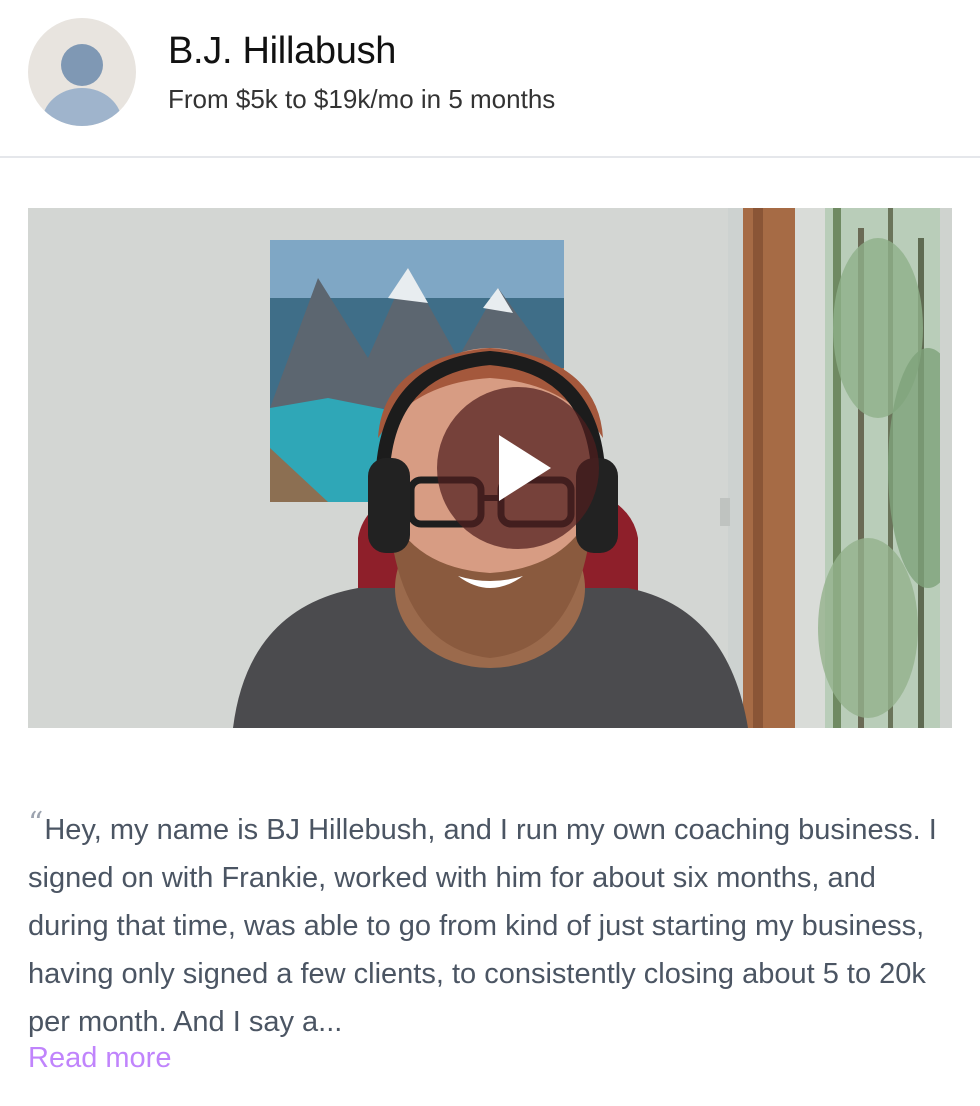 The image size is (980, 1106). What do you see at coordinates (525, 468) in the screenshot?
I see `play-icon` at bounding box center [525, 468].